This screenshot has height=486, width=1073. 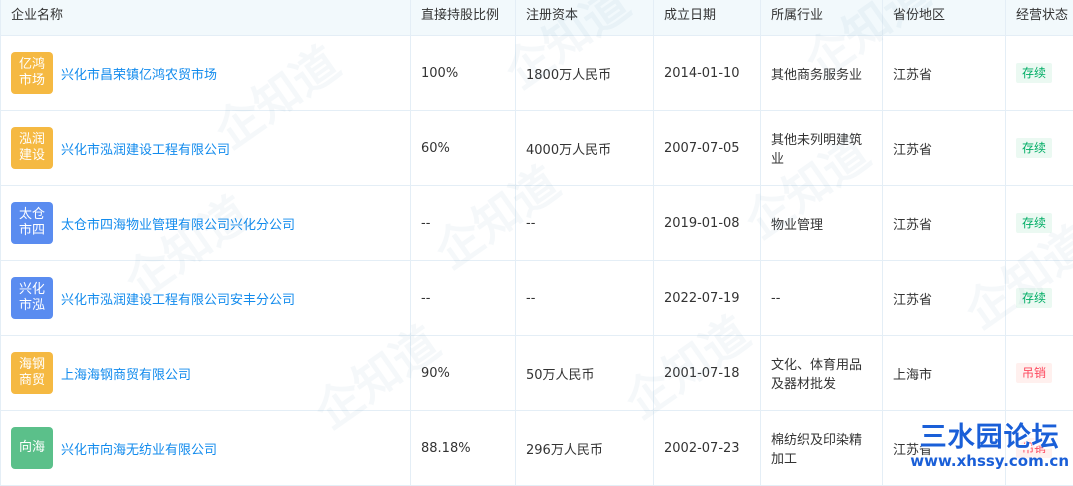 I want to click on site-logo-url: www.xhssy.com.cn, so click(x=989, y=461).